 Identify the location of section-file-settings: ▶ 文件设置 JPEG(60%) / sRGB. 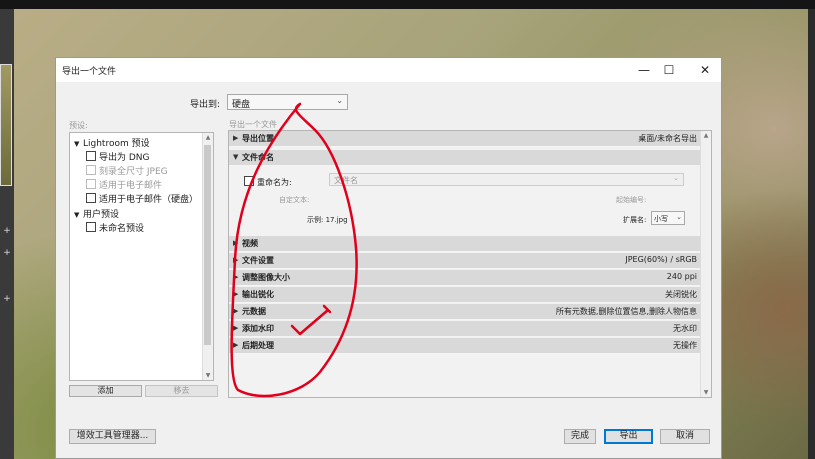
(466, 261).